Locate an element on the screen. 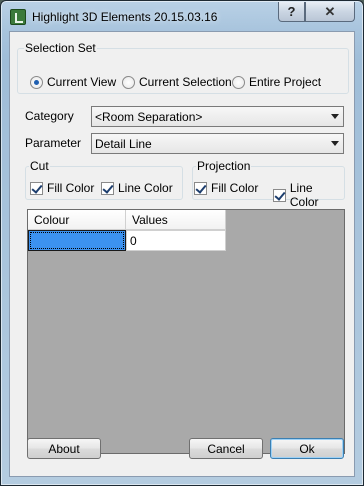 The width and height of the screenshot is (364, 486). radio-current-view: Current View is located at coordinates (73, 82).